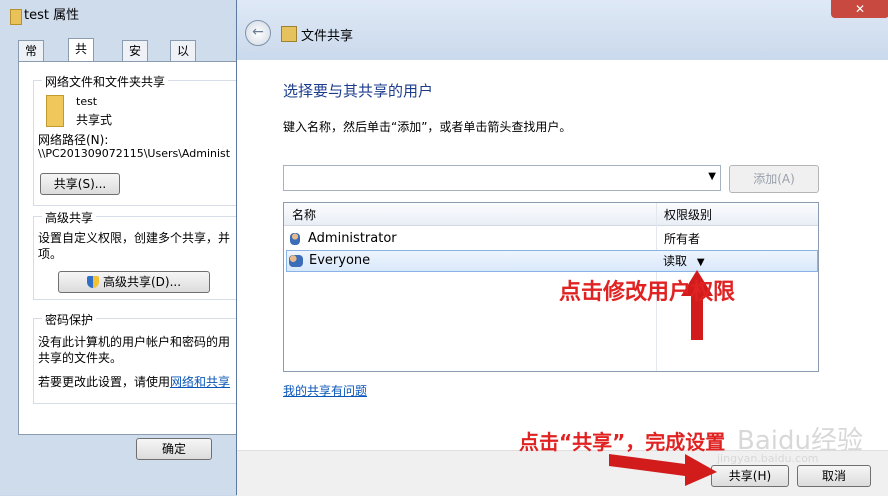  Describe the element at coordinates (663, 470) in the screenshot. I see `arrow-right-annotation` at that location.